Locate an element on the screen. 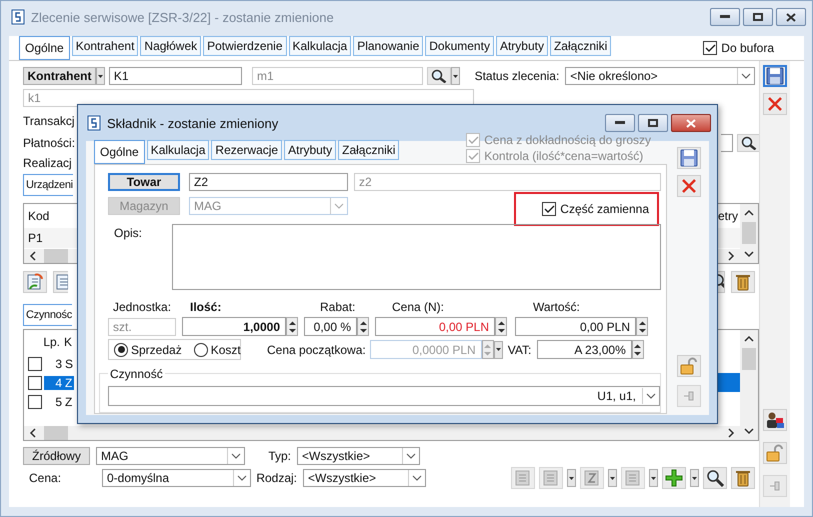 This screenshot has width=813, height=517. tab: Urządzeni is located at coordinates (48, 185).